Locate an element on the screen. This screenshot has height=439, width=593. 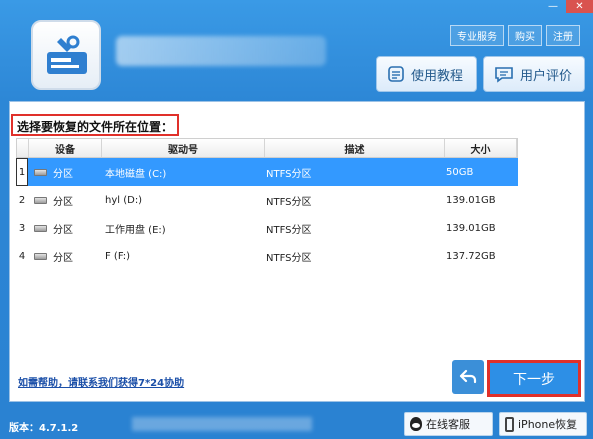
col-index is located at coordinates (23, 148).